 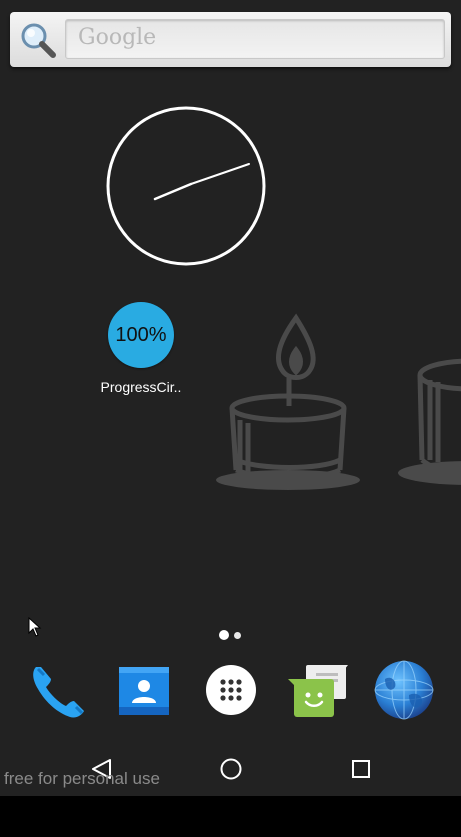 What do you see at coordinates (141, 387) in the screenshot?
I see `app-shortcut-label: ProgressCir..` at bounding box center [141, 387].